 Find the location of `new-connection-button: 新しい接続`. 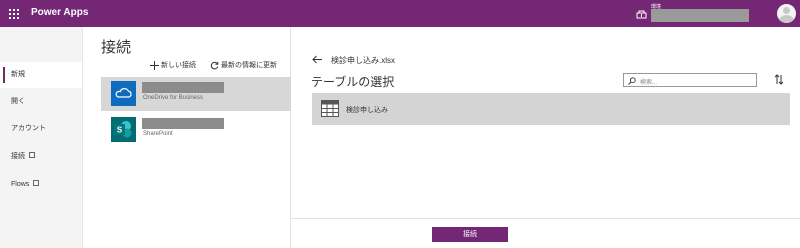

new-connection-button: 新しい接続 is located at coordinates (173, 65).